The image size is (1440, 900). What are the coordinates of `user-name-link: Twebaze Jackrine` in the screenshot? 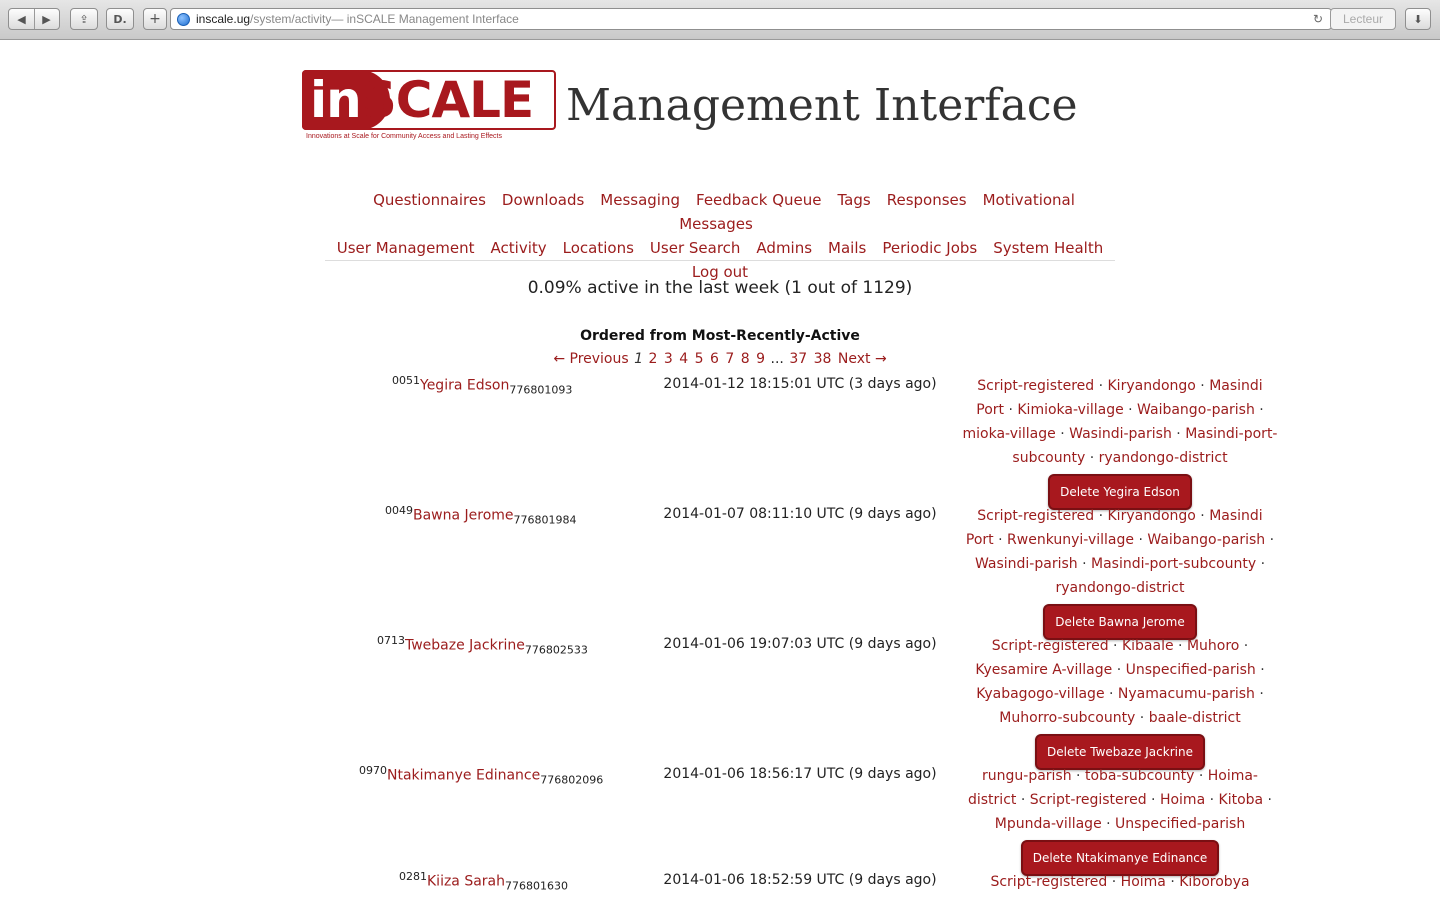 It's located at (465, 646).